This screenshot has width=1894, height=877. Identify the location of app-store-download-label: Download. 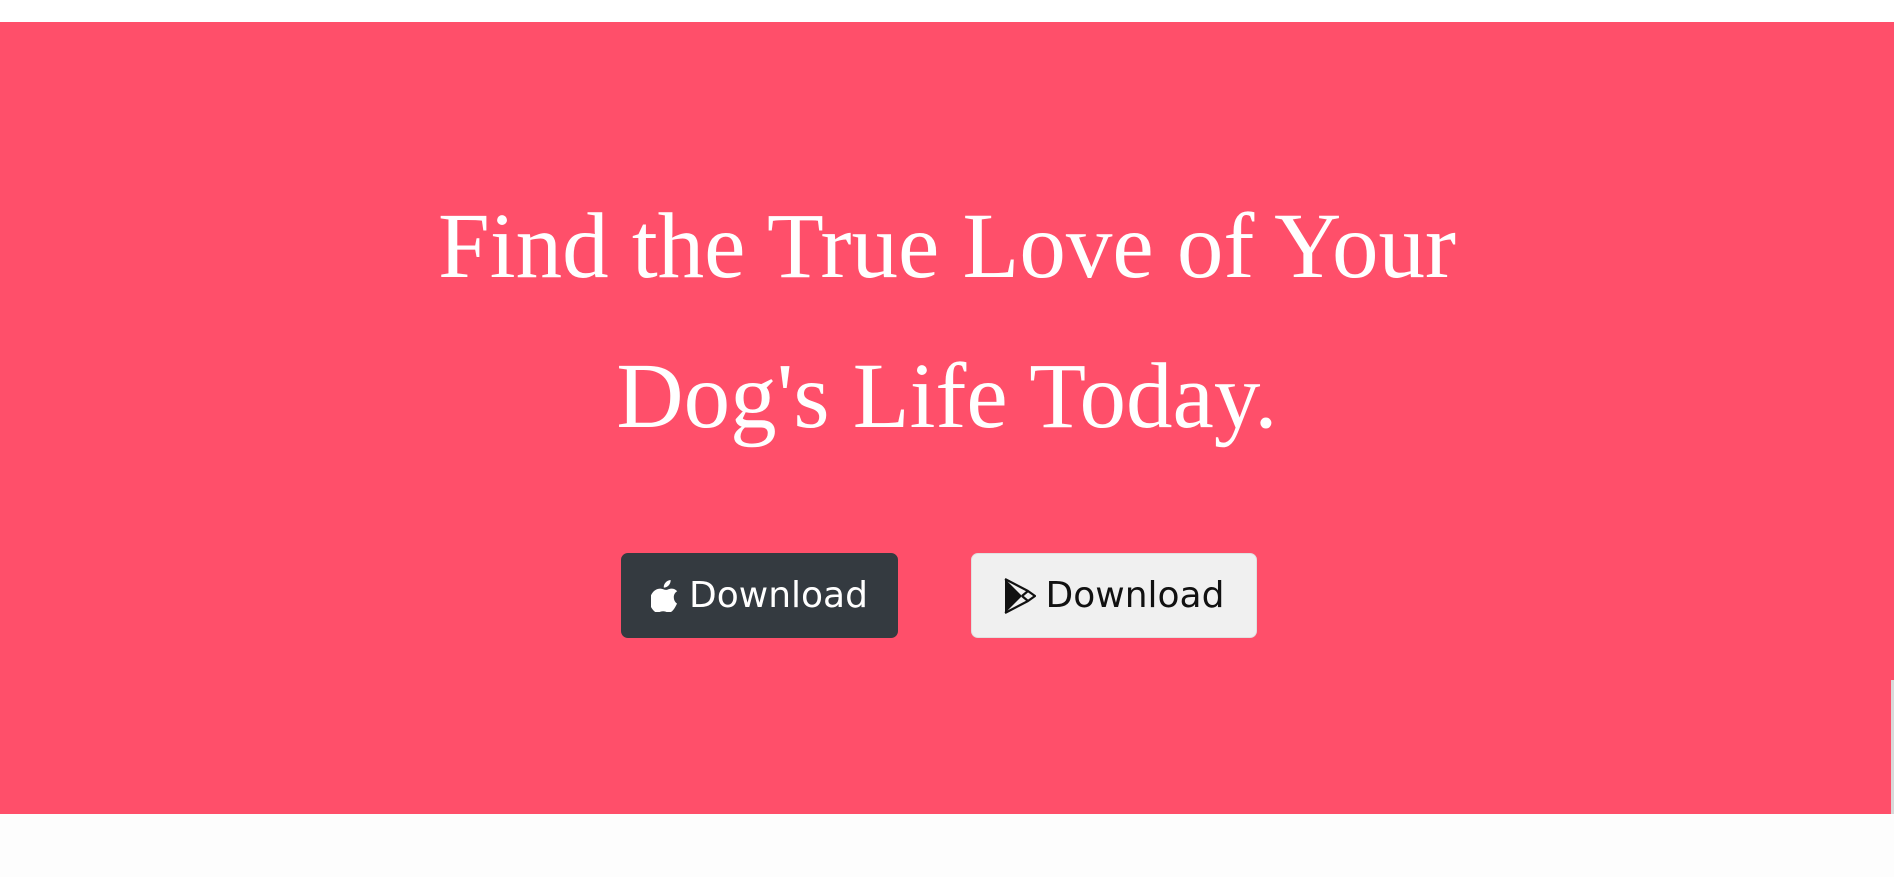
(778, 595).